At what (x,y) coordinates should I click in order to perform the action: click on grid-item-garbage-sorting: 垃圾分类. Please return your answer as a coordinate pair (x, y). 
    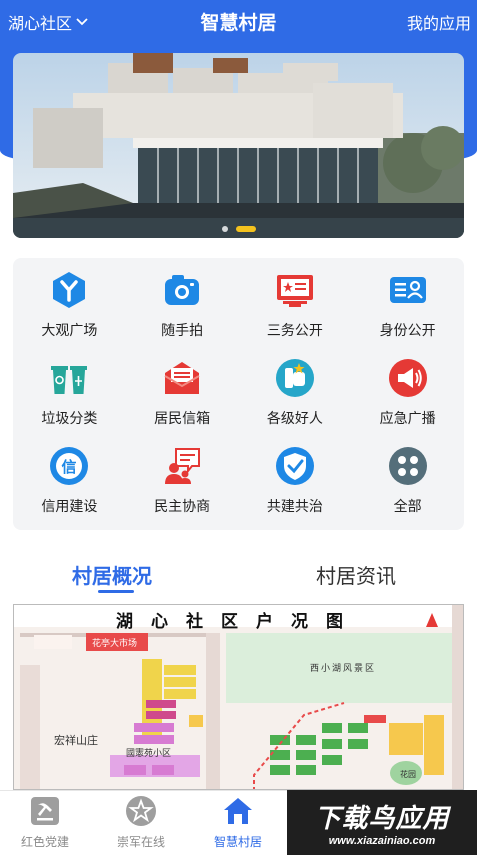
    Looking at the image, I should click on (69, 398).